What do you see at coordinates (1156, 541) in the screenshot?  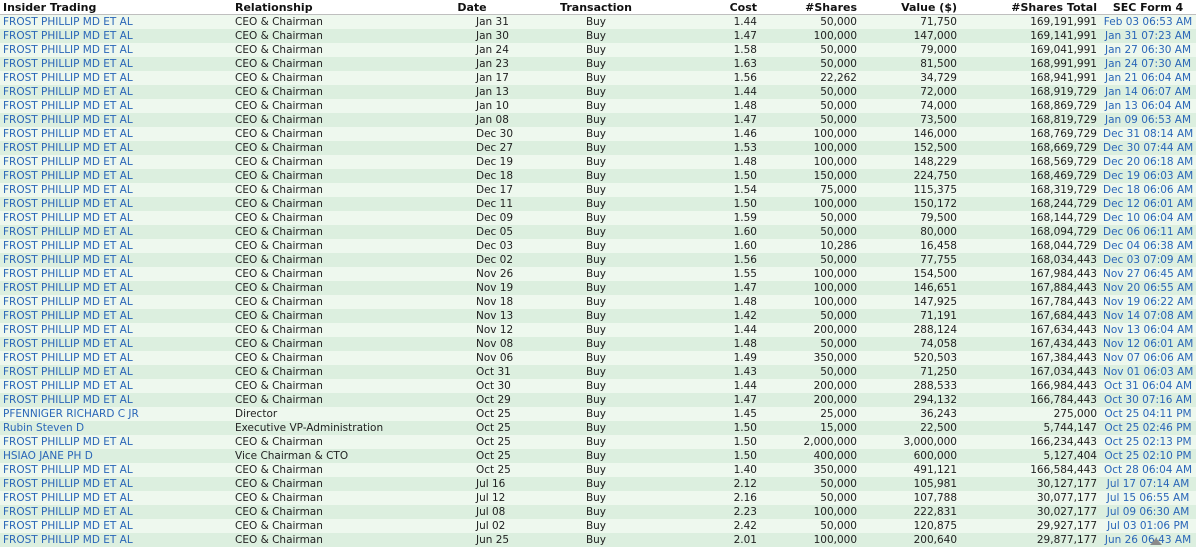 I see `scroll-up-arrow-icon` at bounding box center [1156, 541].